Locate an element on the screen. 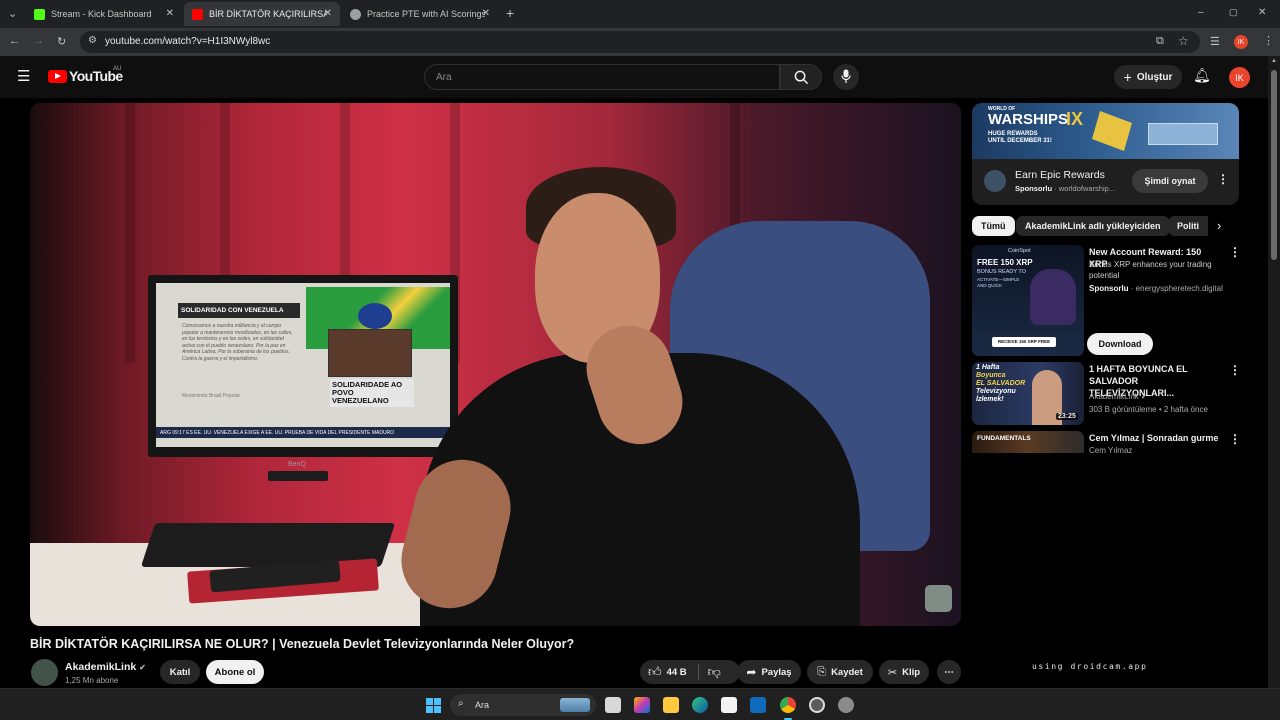 This screenshot has width=1280, height=720. chrome-browser-icon is located at coordinates (788, 705).